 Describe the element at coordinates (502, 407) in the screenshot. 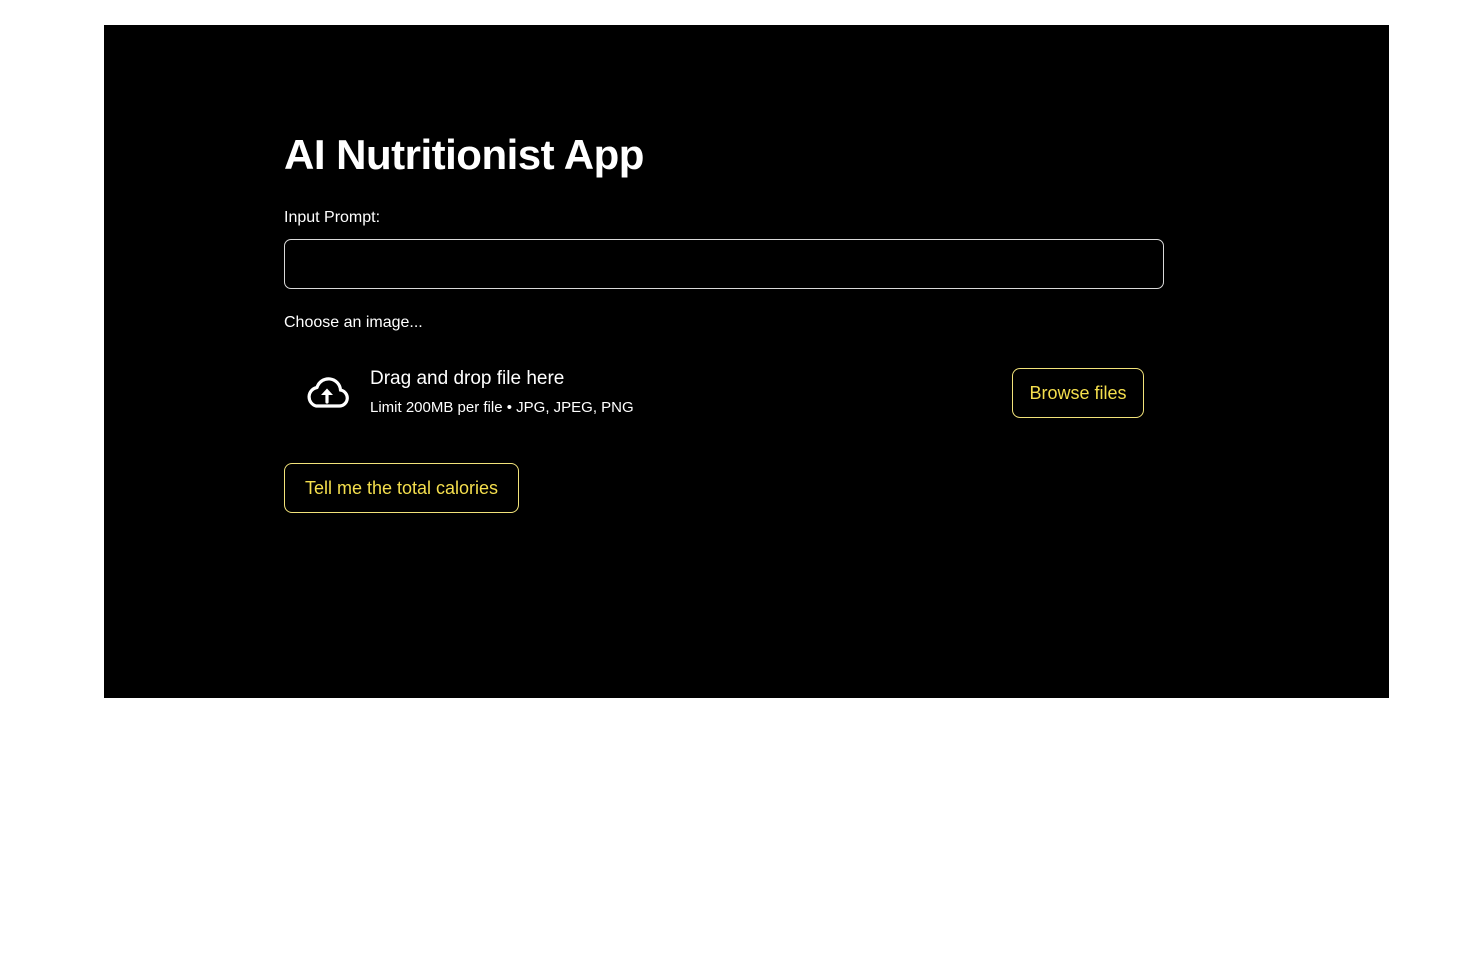

I see `dropzone-hint: Limit 200MB per file • JPG, JPEG, PNG` at that location.